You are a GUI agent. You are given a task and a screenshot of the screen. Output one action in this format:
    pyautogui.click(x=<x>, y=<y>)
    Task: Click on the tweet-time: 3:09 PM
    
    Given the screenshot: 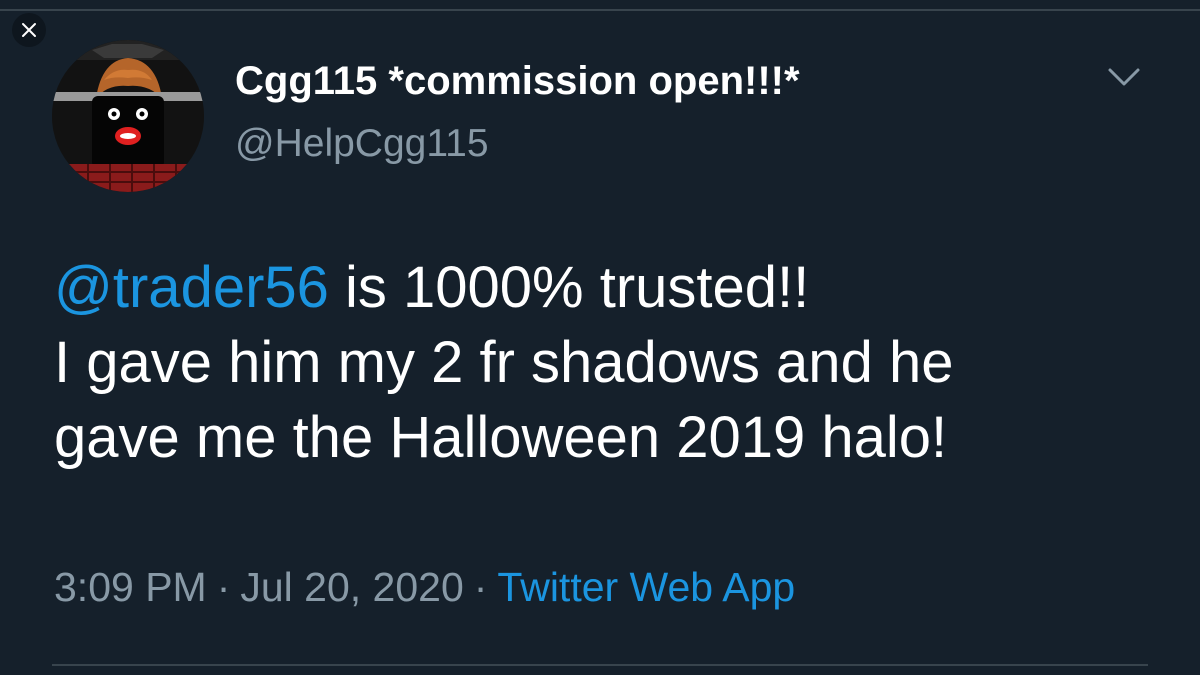 What is the action you would take?
    pyautogui.click(x=130, y=587)
    